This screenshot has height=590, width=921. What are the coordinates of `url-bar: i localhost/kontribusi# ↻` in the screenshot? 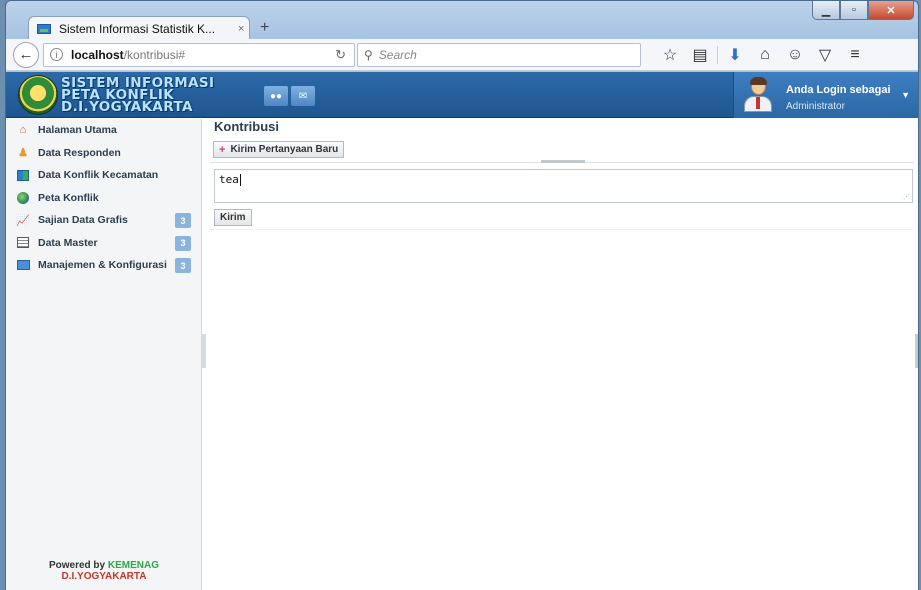 It's located at (199, 54).